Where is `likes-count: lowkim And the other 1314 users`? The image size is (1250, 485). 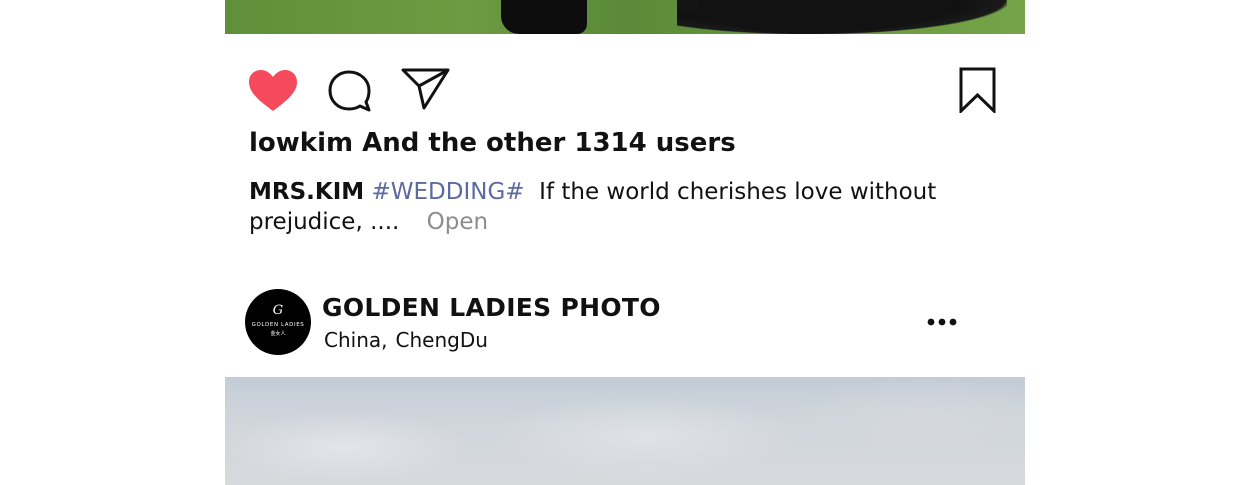 likes-count: lowkim And the other 1314 users is located at coordinates (492, 143).